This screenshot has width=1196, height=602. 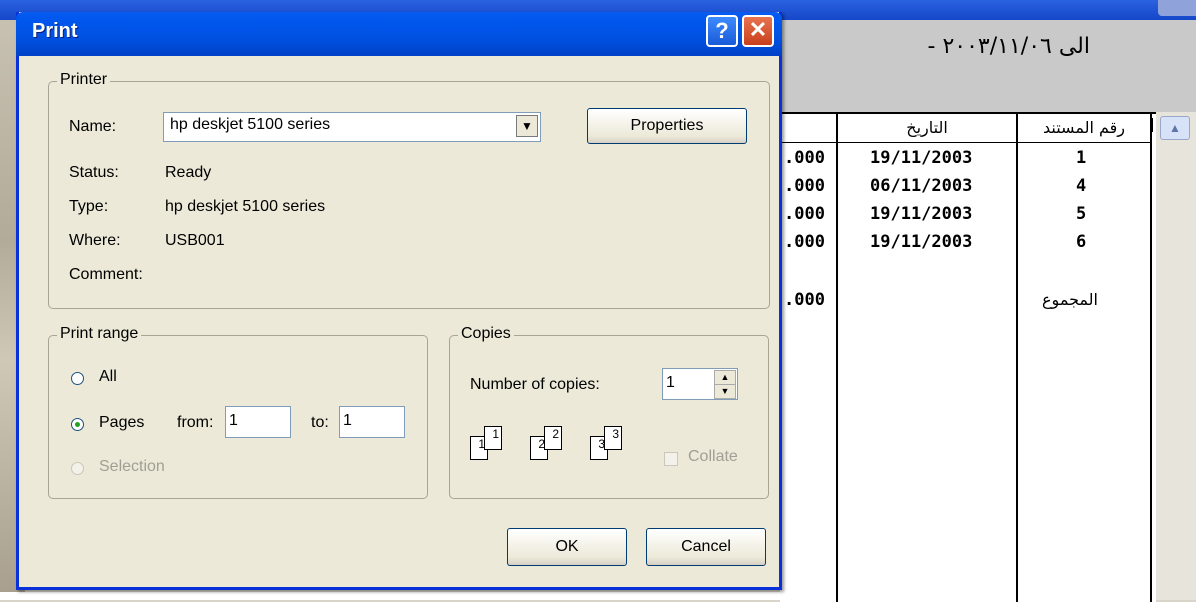 I want to click on dialog-title: Print, so click(x=55, y=31).